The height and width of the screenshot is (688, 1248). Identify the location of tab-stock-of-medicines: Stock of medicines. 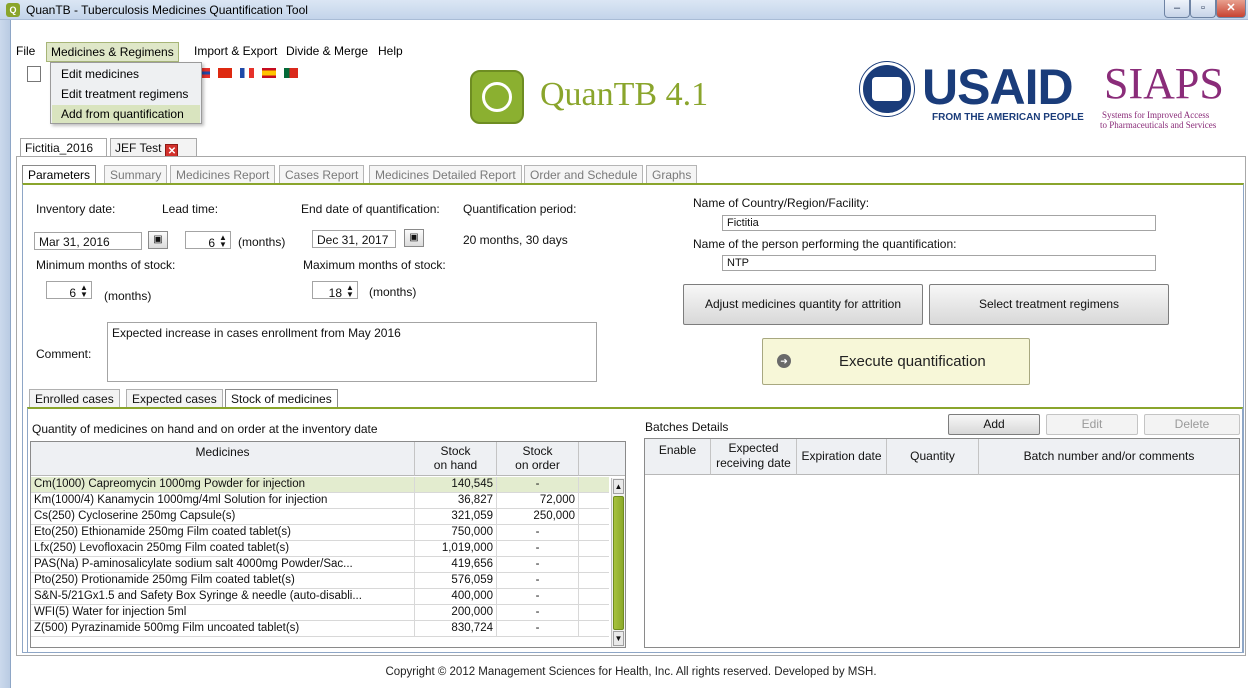
(281, 398).